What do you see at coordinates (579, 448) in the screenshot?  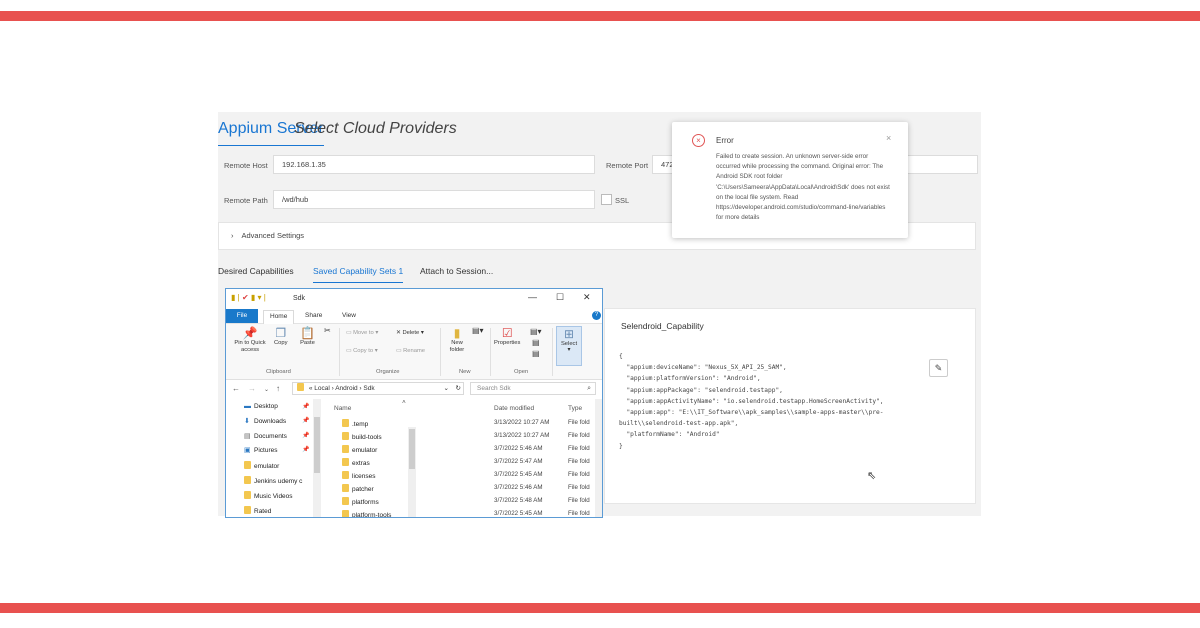 I see `file-type: File fold` at bounding box center [579, 448].